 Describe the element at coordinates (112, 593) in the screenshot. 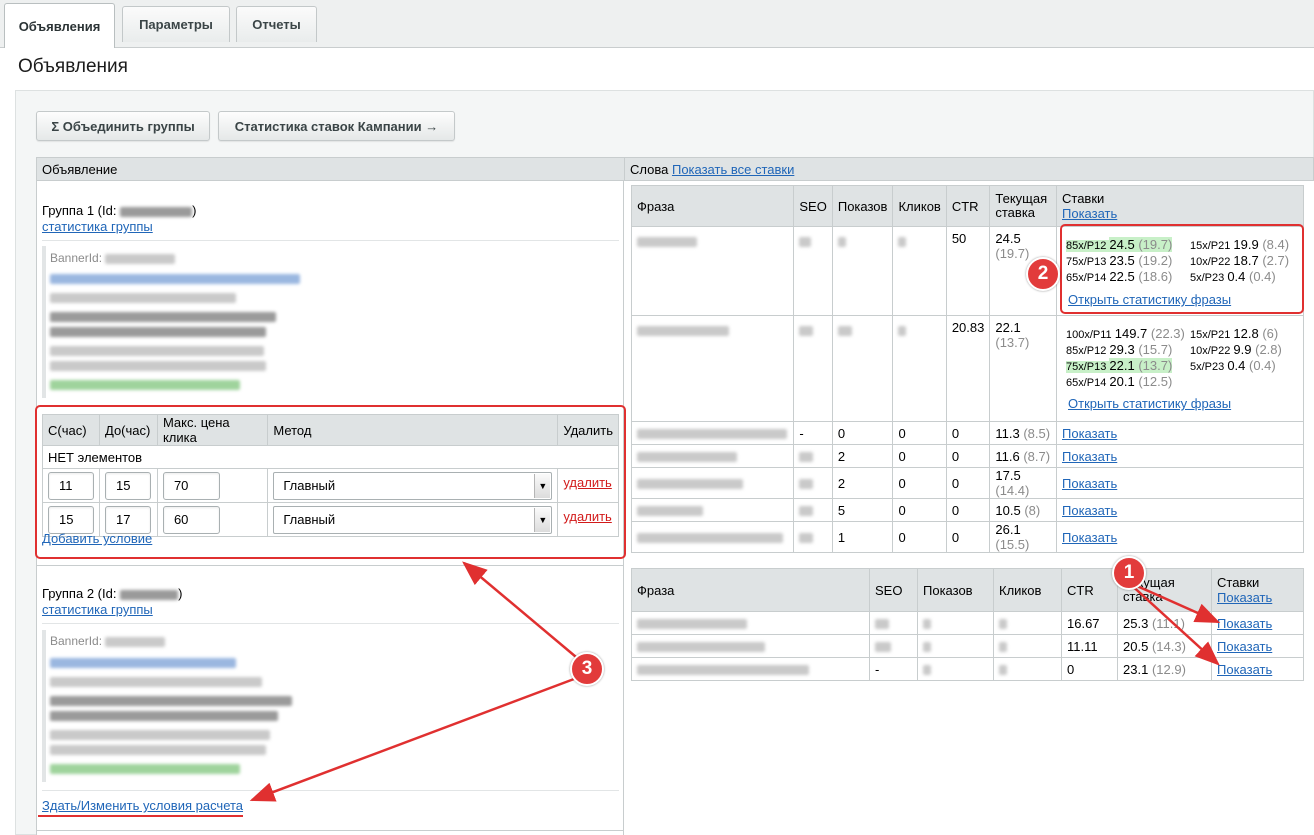

I see `group2-title: Группа 2 (Id: )` at that location.